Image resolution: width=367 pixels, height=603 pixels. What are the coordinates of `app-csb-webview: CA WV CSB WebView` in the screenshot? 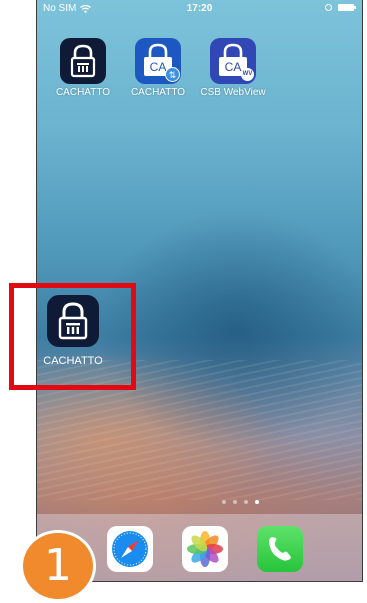 It's located at (233, 68).